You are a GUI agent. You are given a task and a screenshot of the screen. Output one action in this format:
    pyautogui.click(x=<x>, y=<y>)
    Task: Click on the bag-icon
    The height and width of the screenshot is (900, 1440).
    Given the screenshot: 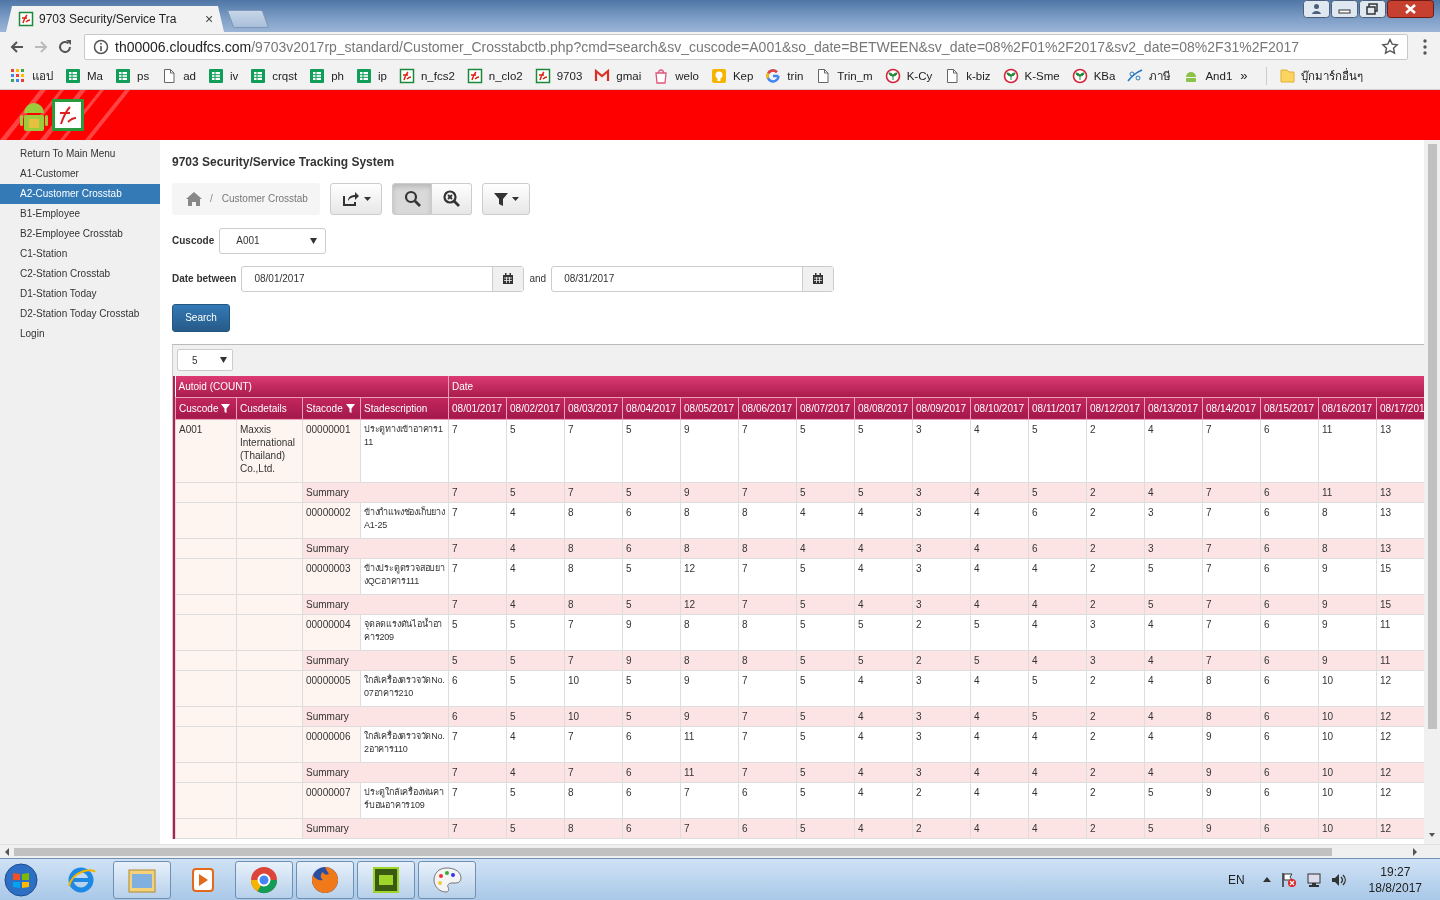 What is the action you would take?
    pyautogui.click(x=661, y=75)
    